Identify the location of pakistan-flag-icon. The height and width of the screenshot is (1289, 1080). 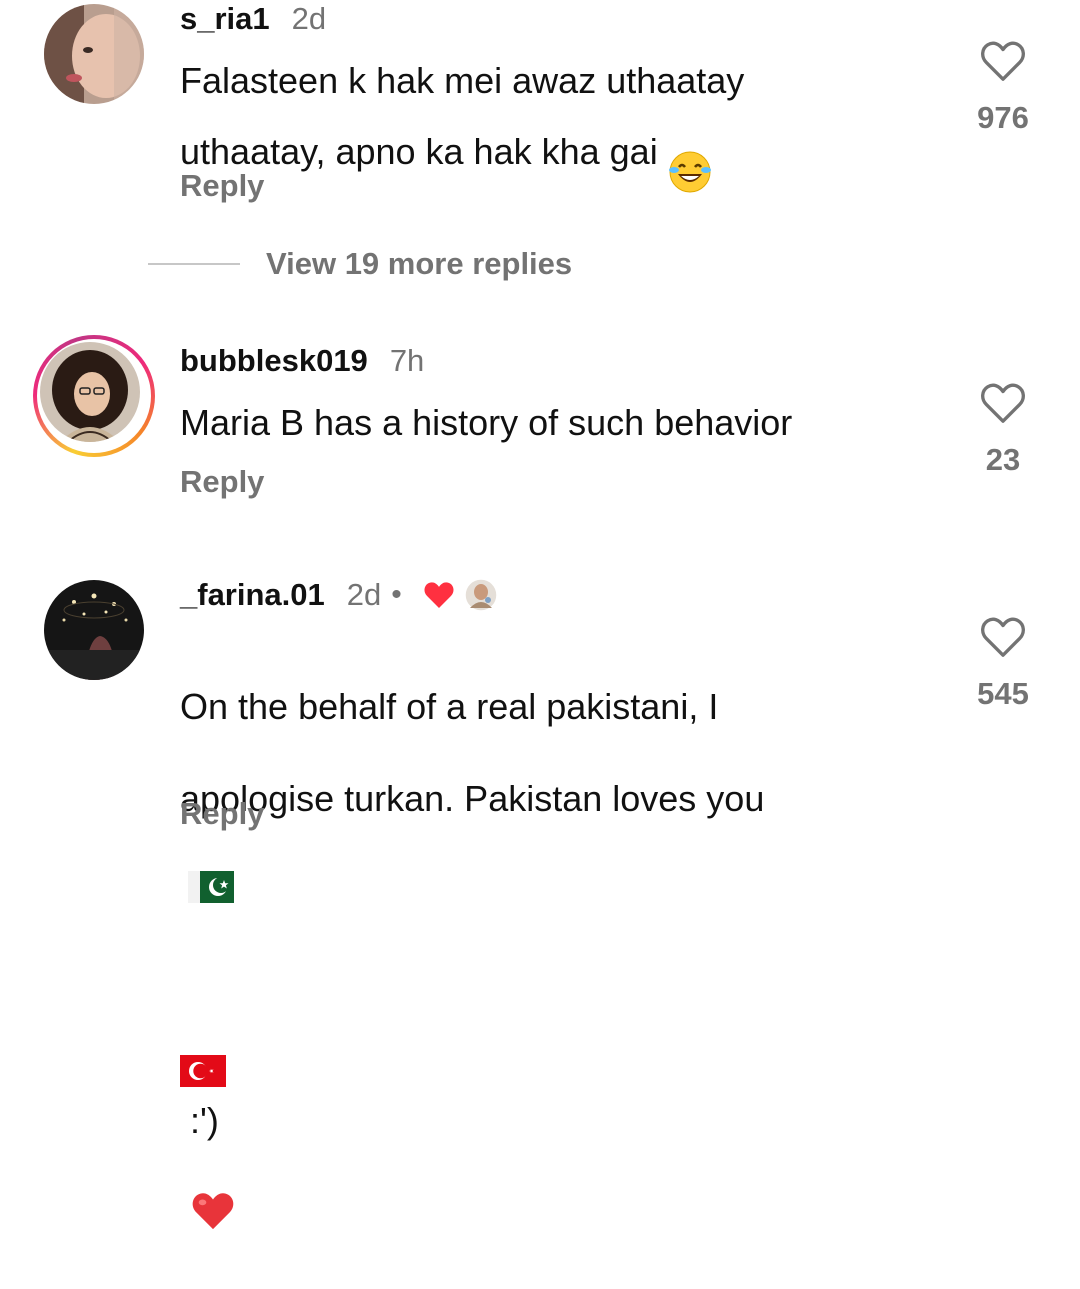
(211, 868).